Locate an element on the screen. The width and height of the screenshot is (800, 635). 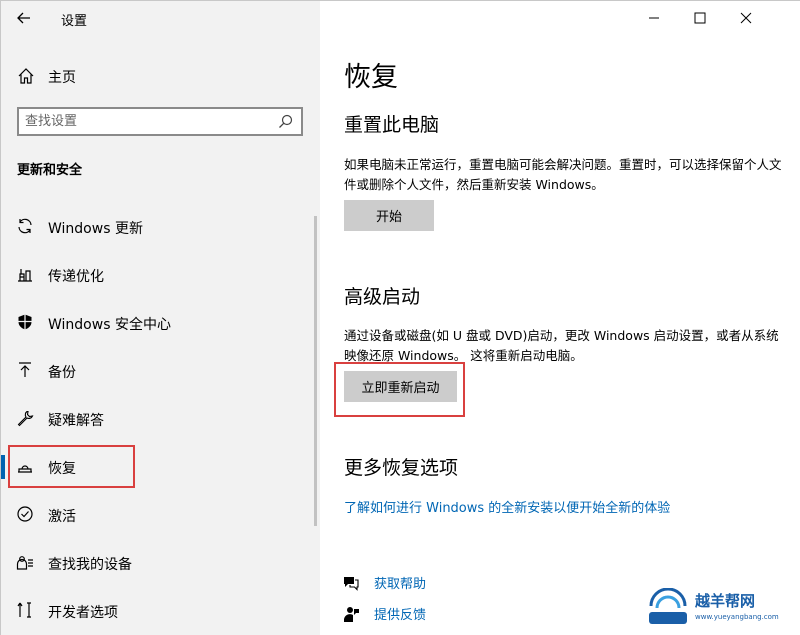
delivery-optimization-icon is located at coordinates (25, 275).